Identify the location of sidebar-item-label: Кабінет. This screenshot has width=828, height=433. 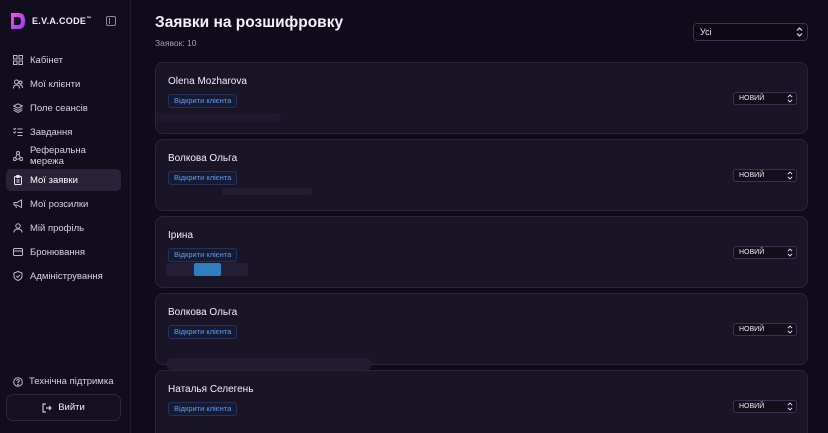
(46, 60).